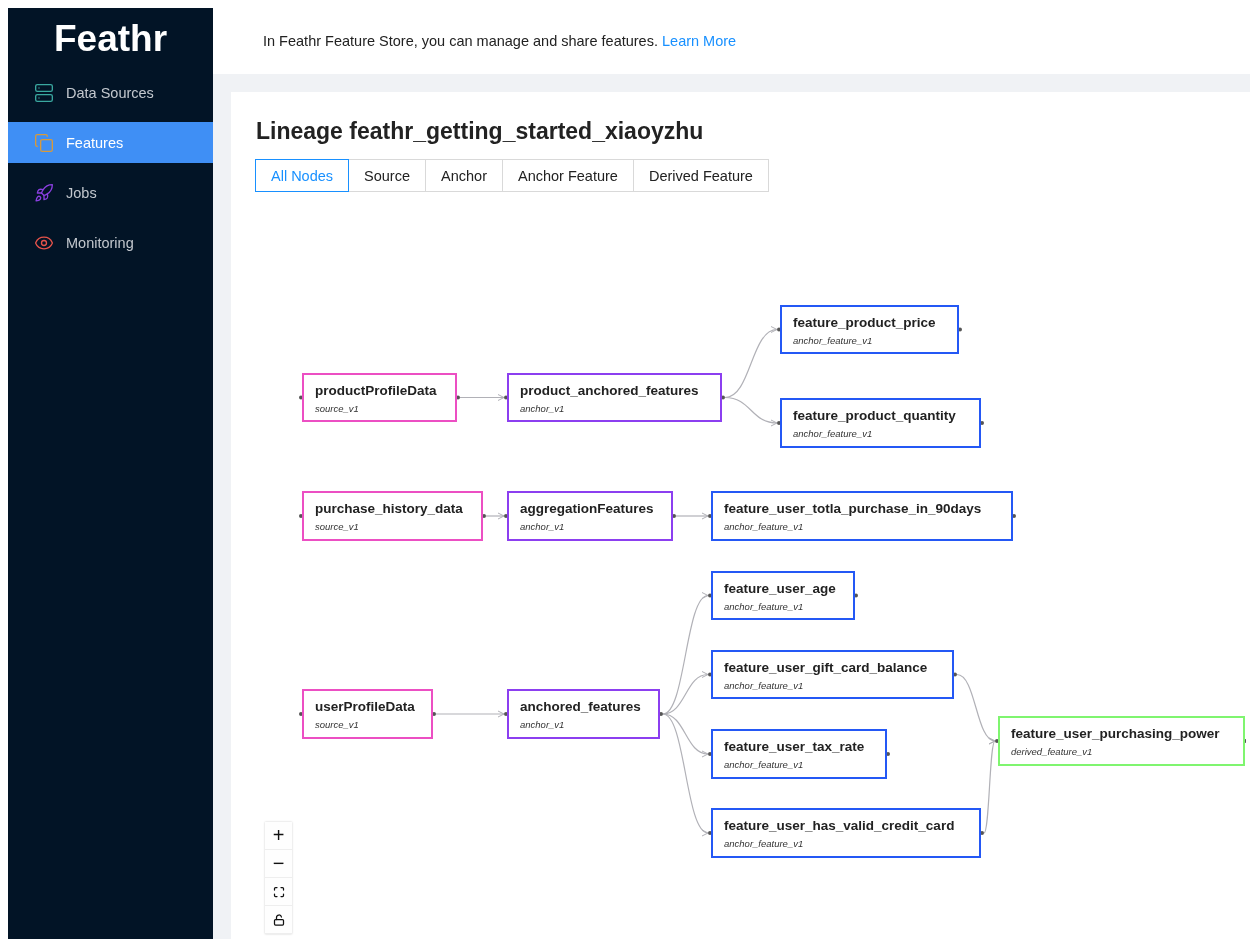 Image resolution: width=1250 pixels, height=939 pixels. Describe the element at coordinates (500, 41) in the screenshot. I see `intro-text: In Feathr Feature Store, you can manage and share features. Learn More` at that location.